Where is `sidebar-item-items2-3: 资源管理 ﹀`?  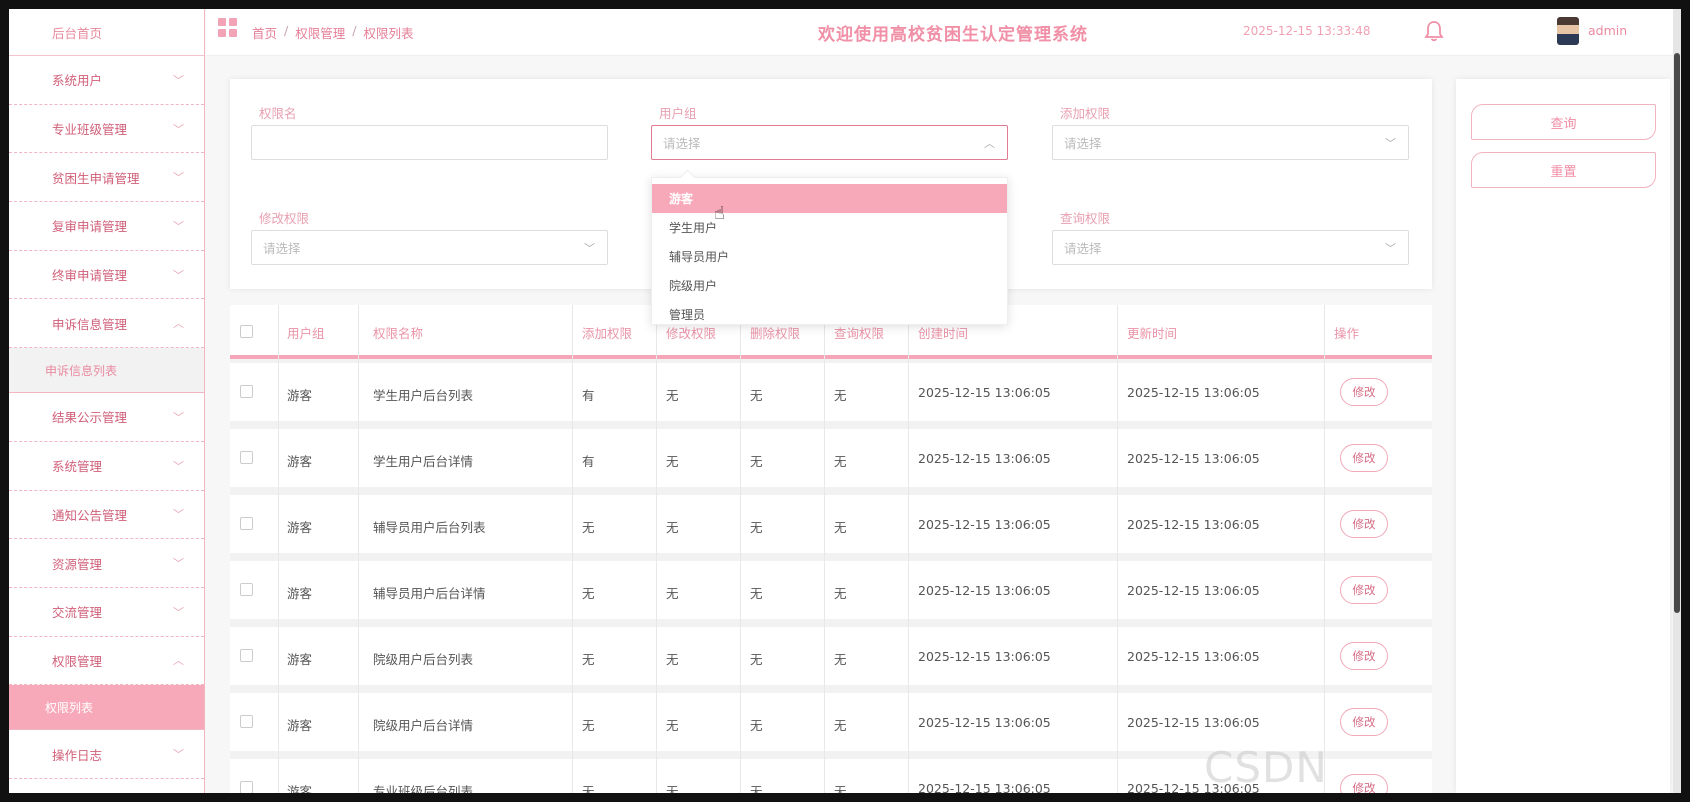 sidebar-item-items2-3: 资源管理 ﹀ is located at coordinates (106, 563).